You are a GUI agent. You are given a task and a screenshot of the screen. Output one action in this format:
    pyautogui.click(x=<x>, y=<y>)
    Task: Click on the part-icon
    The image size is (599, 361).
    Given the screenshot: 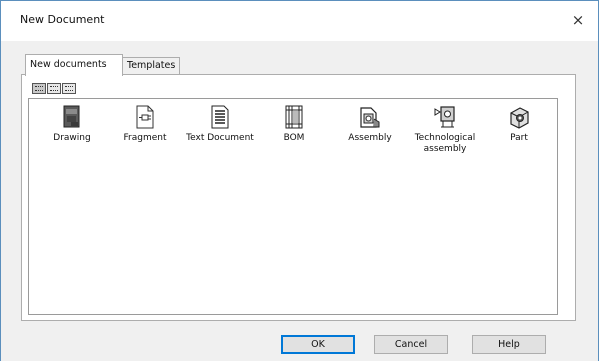 What is the action you would take?
    pyautogui.click(x=519, y=118)
    